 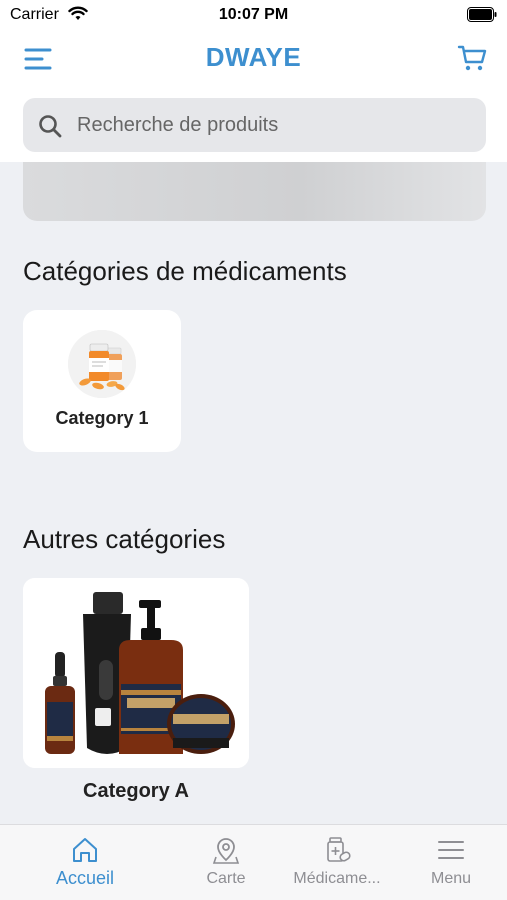 What do you see at coordinates (277, 125) in the screenshot?
I see `search-input` at bounding box center [277, 125].